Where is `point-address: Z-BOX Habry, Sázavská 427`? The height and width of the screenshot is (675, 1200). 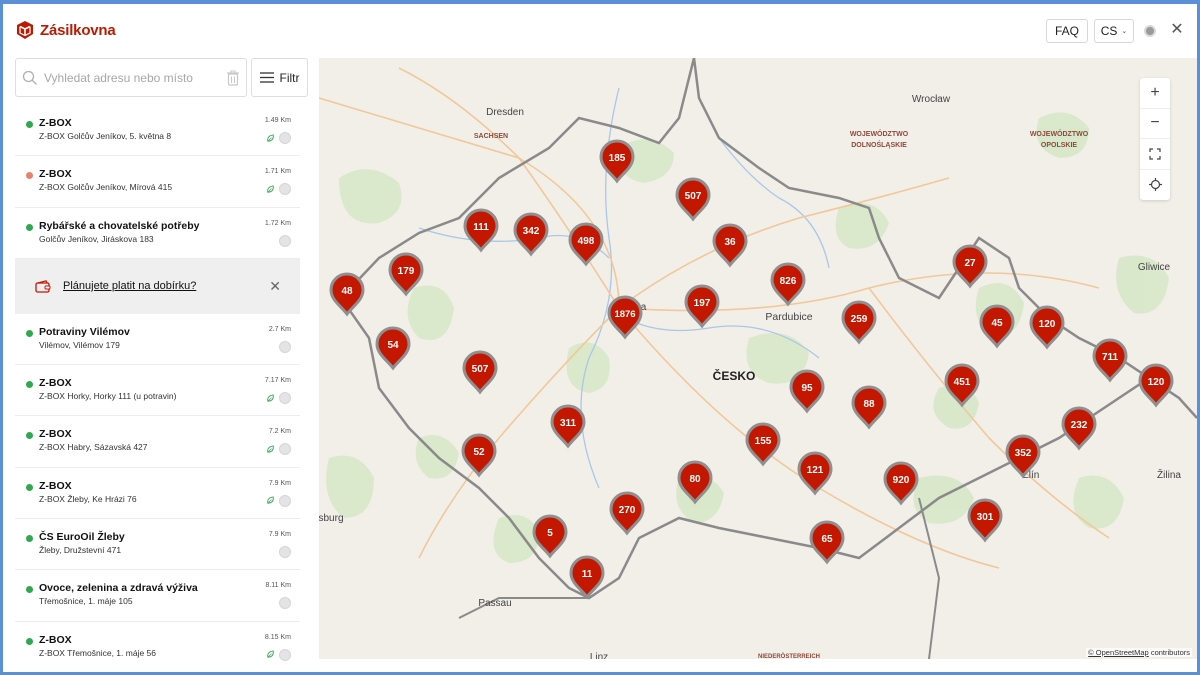 point-address: Z-BOX Habry, Sázavská 427 is located at coordinates (93, 447).